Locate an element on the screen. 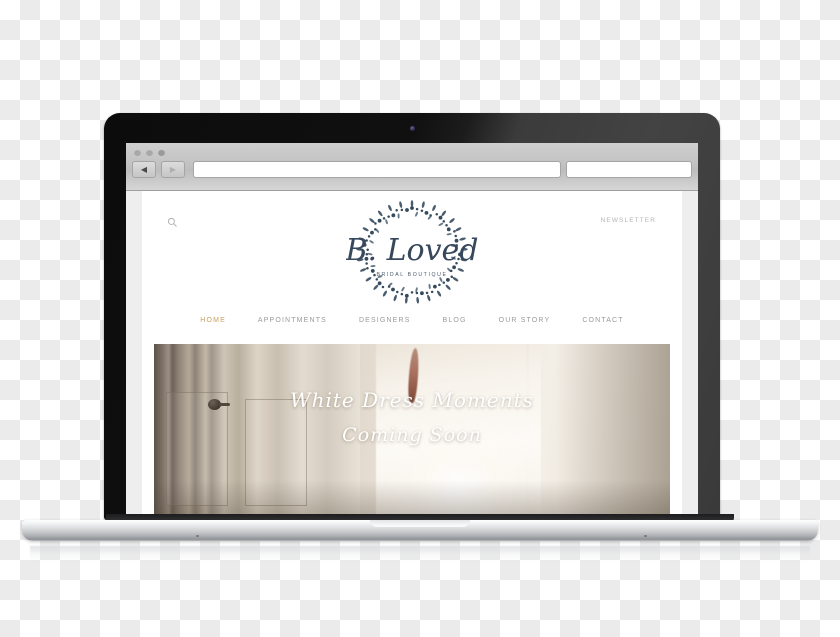  laptop-base is located at coordinates (420, 530).